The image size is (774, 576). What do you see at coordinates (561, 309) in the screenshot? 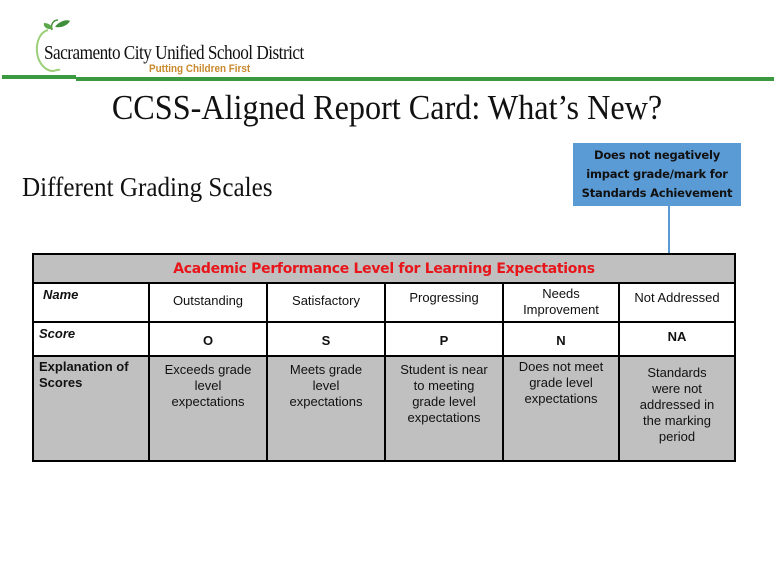
I see `level-name: Improvement` at bounding box center [561, 309].